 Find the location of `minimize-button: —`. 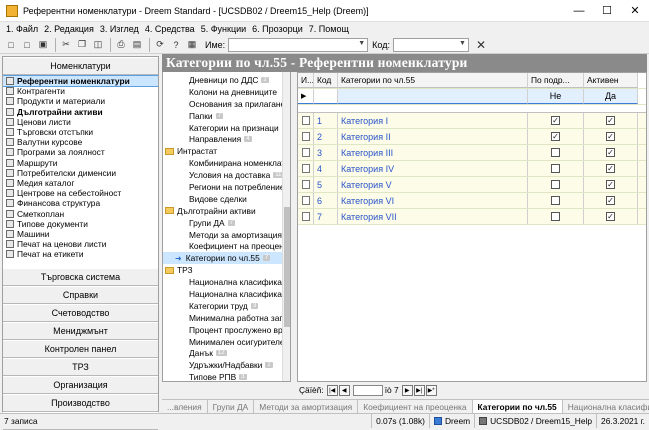

minimize-button: — is located at coordinates (579, 11).